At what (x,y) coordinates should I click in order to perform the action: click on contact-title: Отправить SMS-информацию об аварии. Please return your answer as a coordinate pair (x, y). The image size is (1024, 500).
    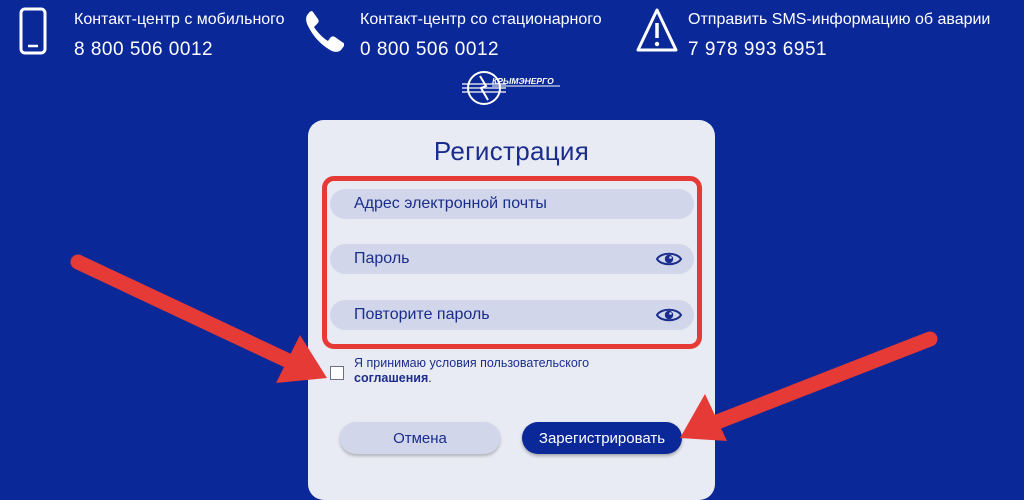
    Looking at the image, I should click on (839, 19).